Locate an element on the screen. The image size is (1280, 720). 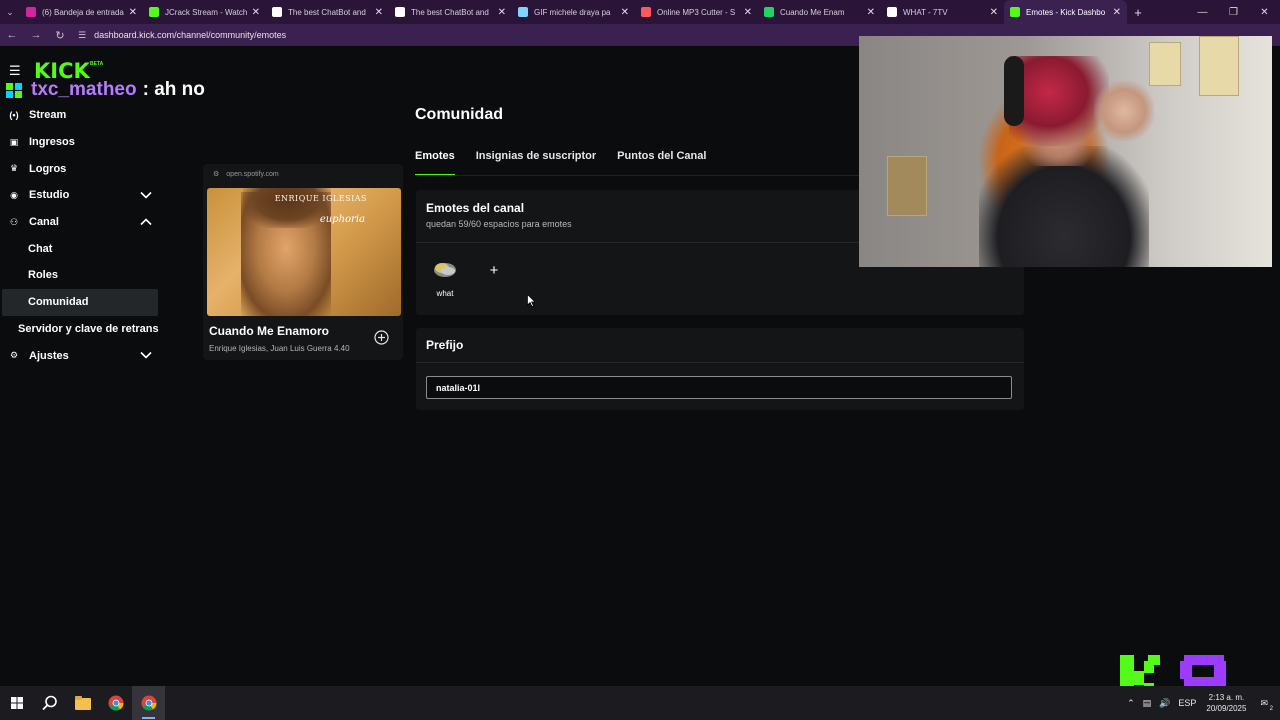
sidebar-item-stream: (•) Stream is located at coordinates (80, 115).